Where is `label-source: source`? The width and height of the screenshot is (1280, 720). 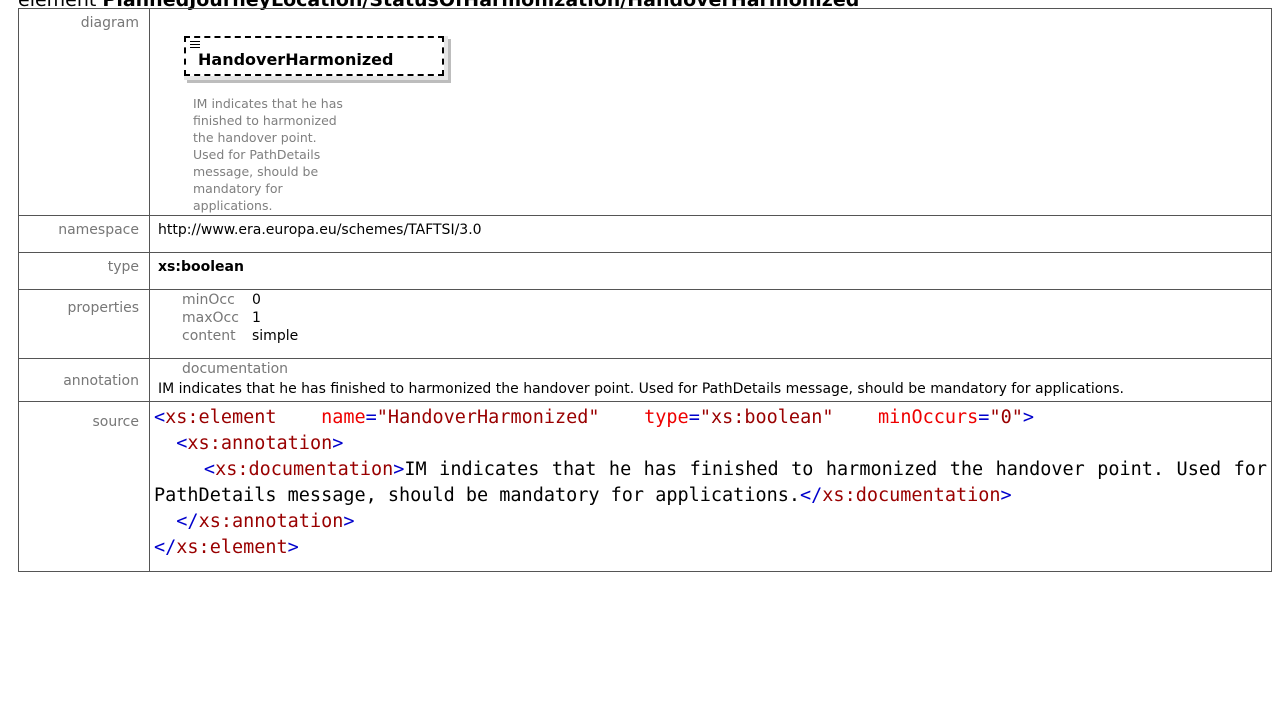 label-source: source is located at coordinates (84, 486).